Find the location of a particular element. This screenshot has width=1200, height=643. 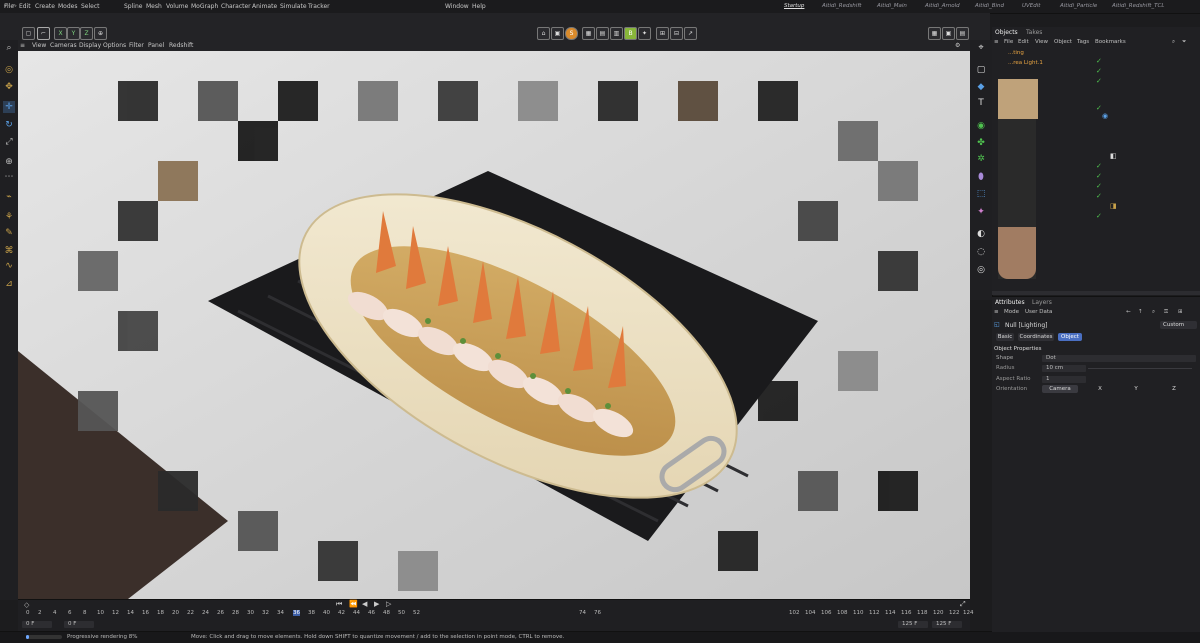

radius-field: 10 cm is located at coordinates (1064, 368).